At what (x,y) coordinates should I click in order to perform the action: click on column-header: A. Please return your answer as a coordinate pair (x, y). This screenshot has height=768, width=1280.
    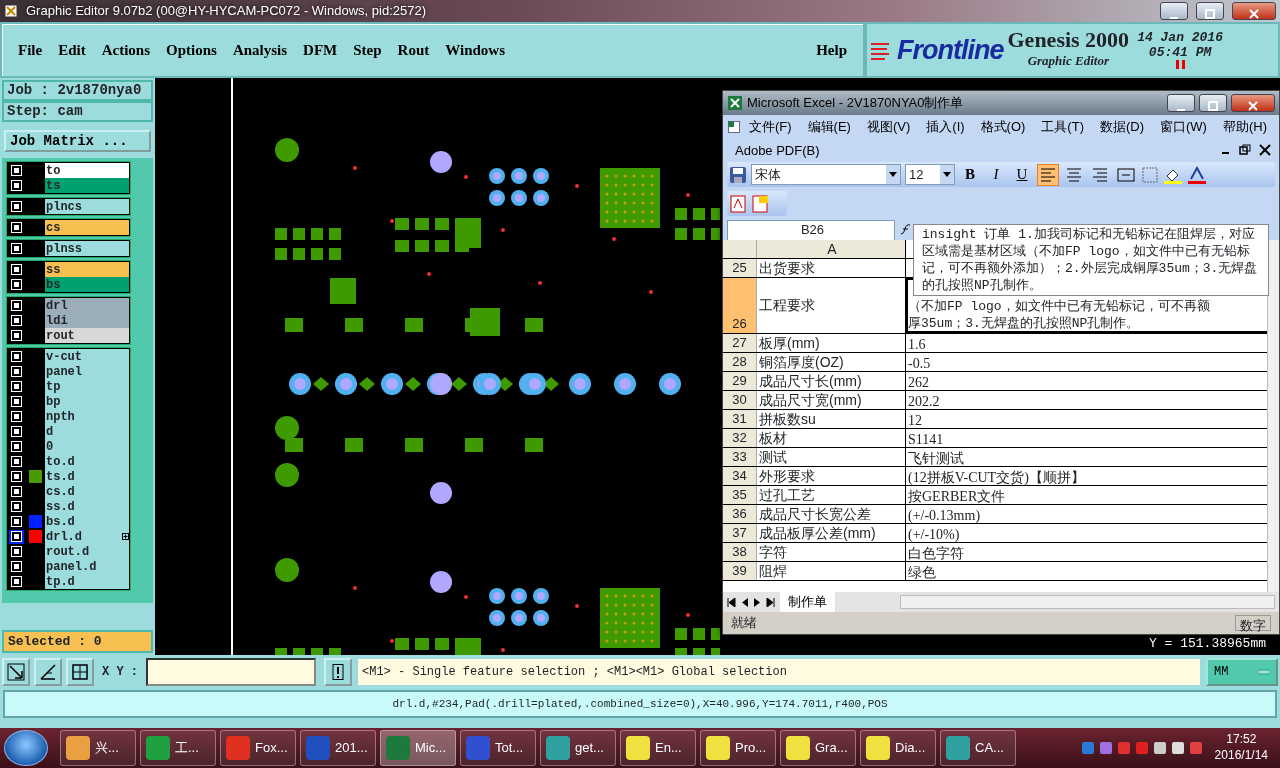
    Looking at the image, I should click on (831, 249).